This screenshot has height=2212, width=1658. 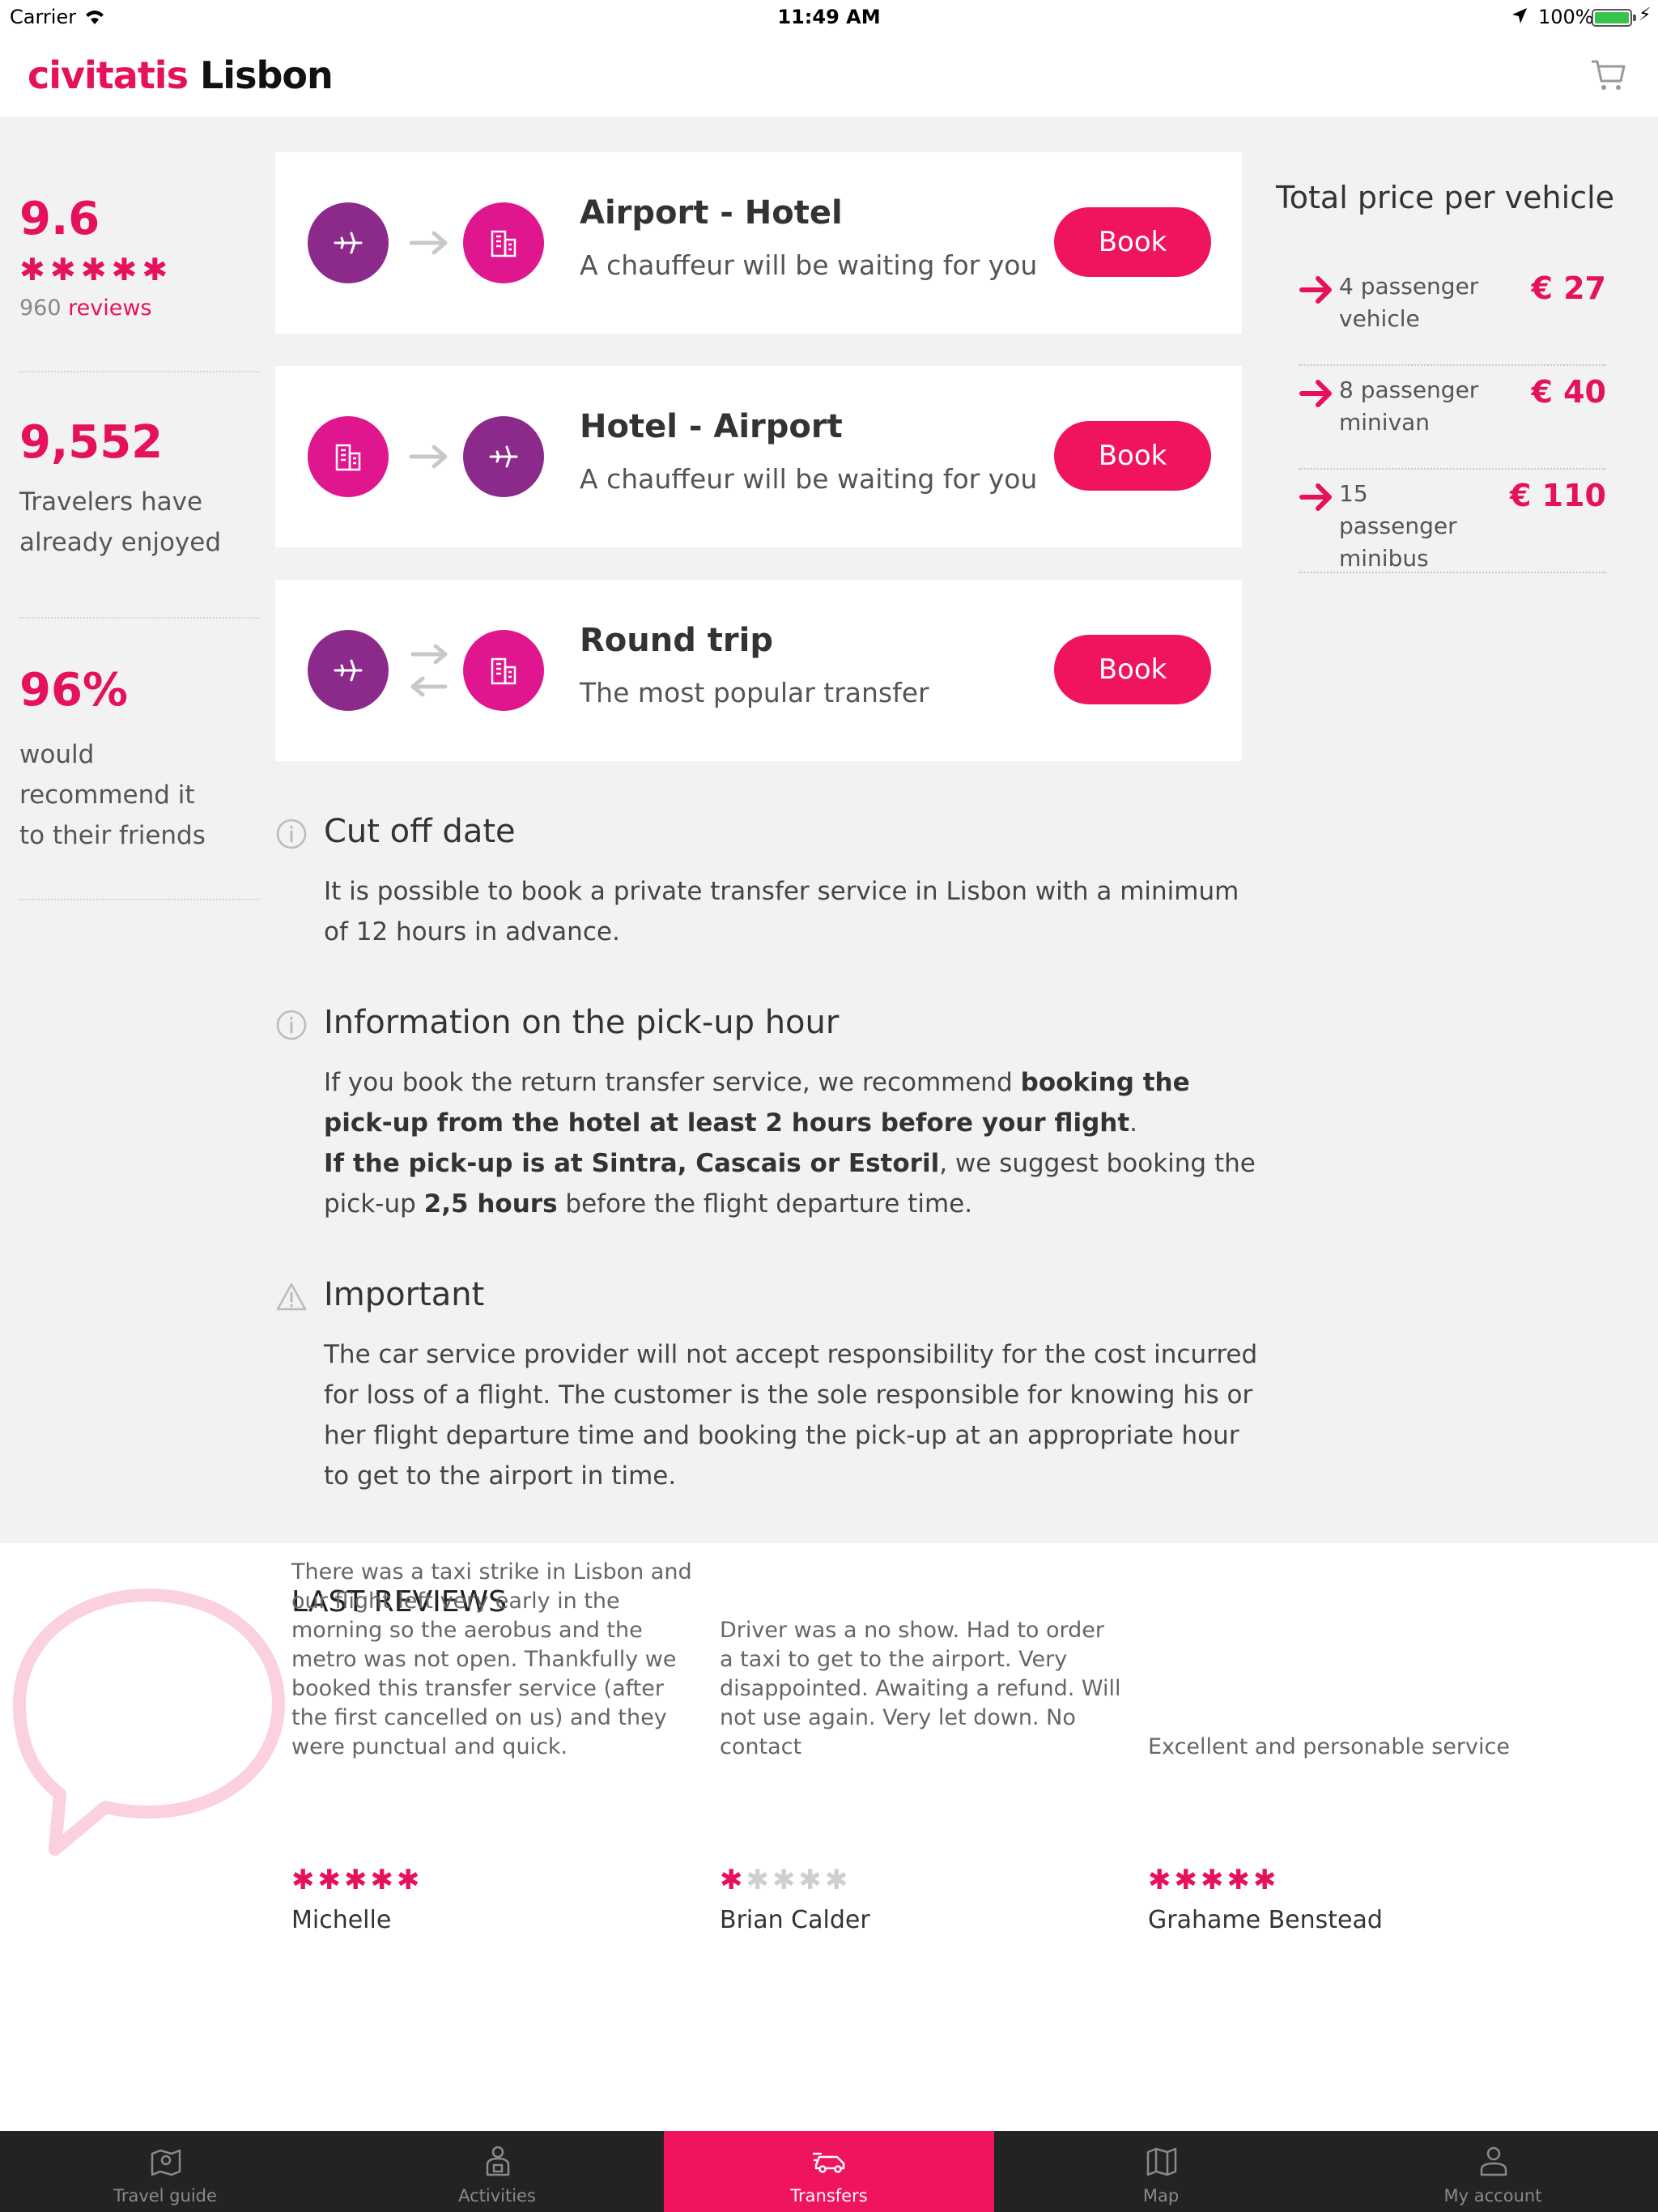 What do you see at coordinates (1409, 286) in the screenshot?
I see `vehicle-label-line: 4 passenger` at bounding box center [1409, 286].